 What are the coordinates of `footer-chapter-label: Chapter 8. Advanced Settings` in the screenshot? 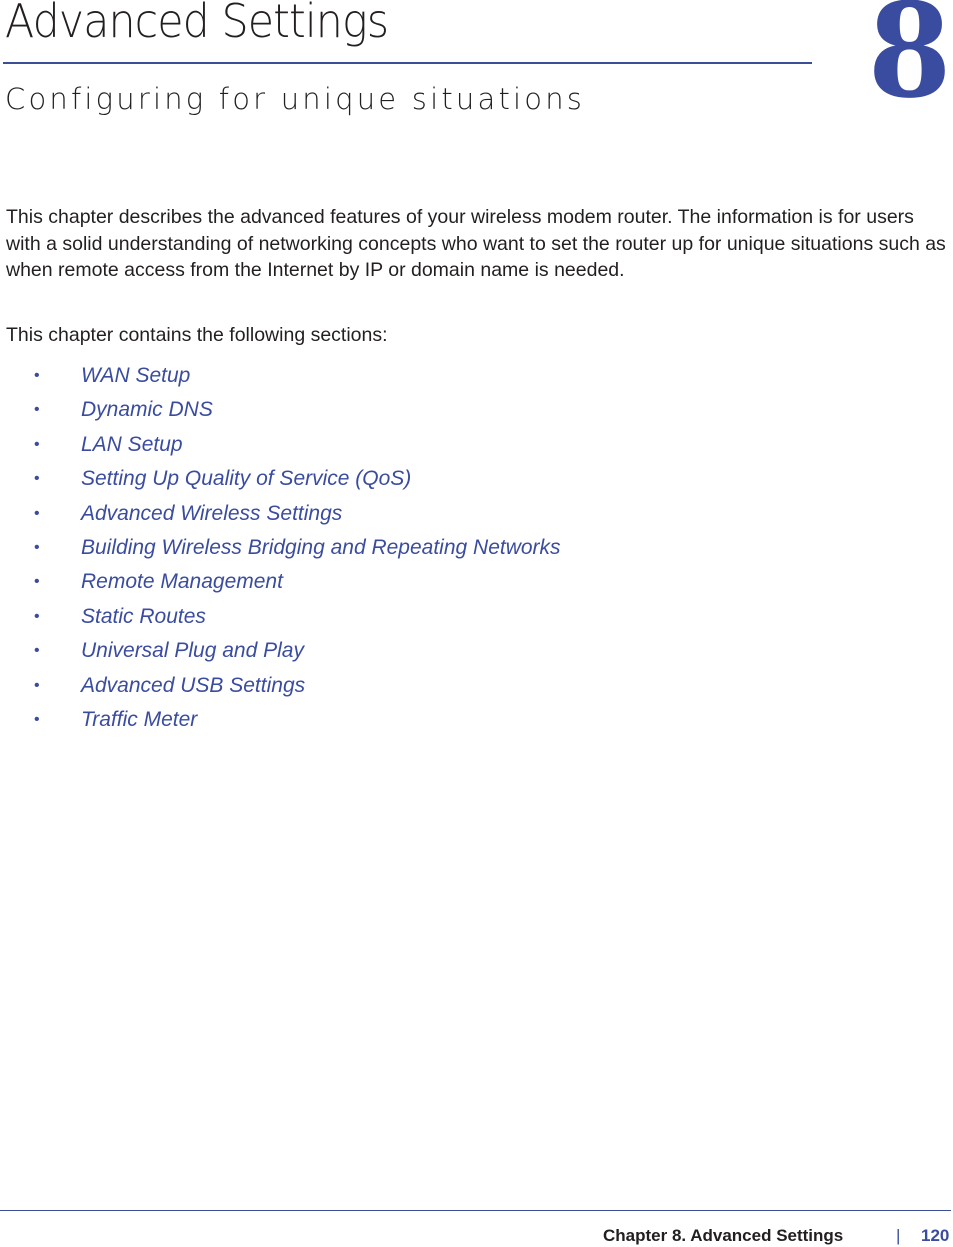 It's located at (723, 1235).